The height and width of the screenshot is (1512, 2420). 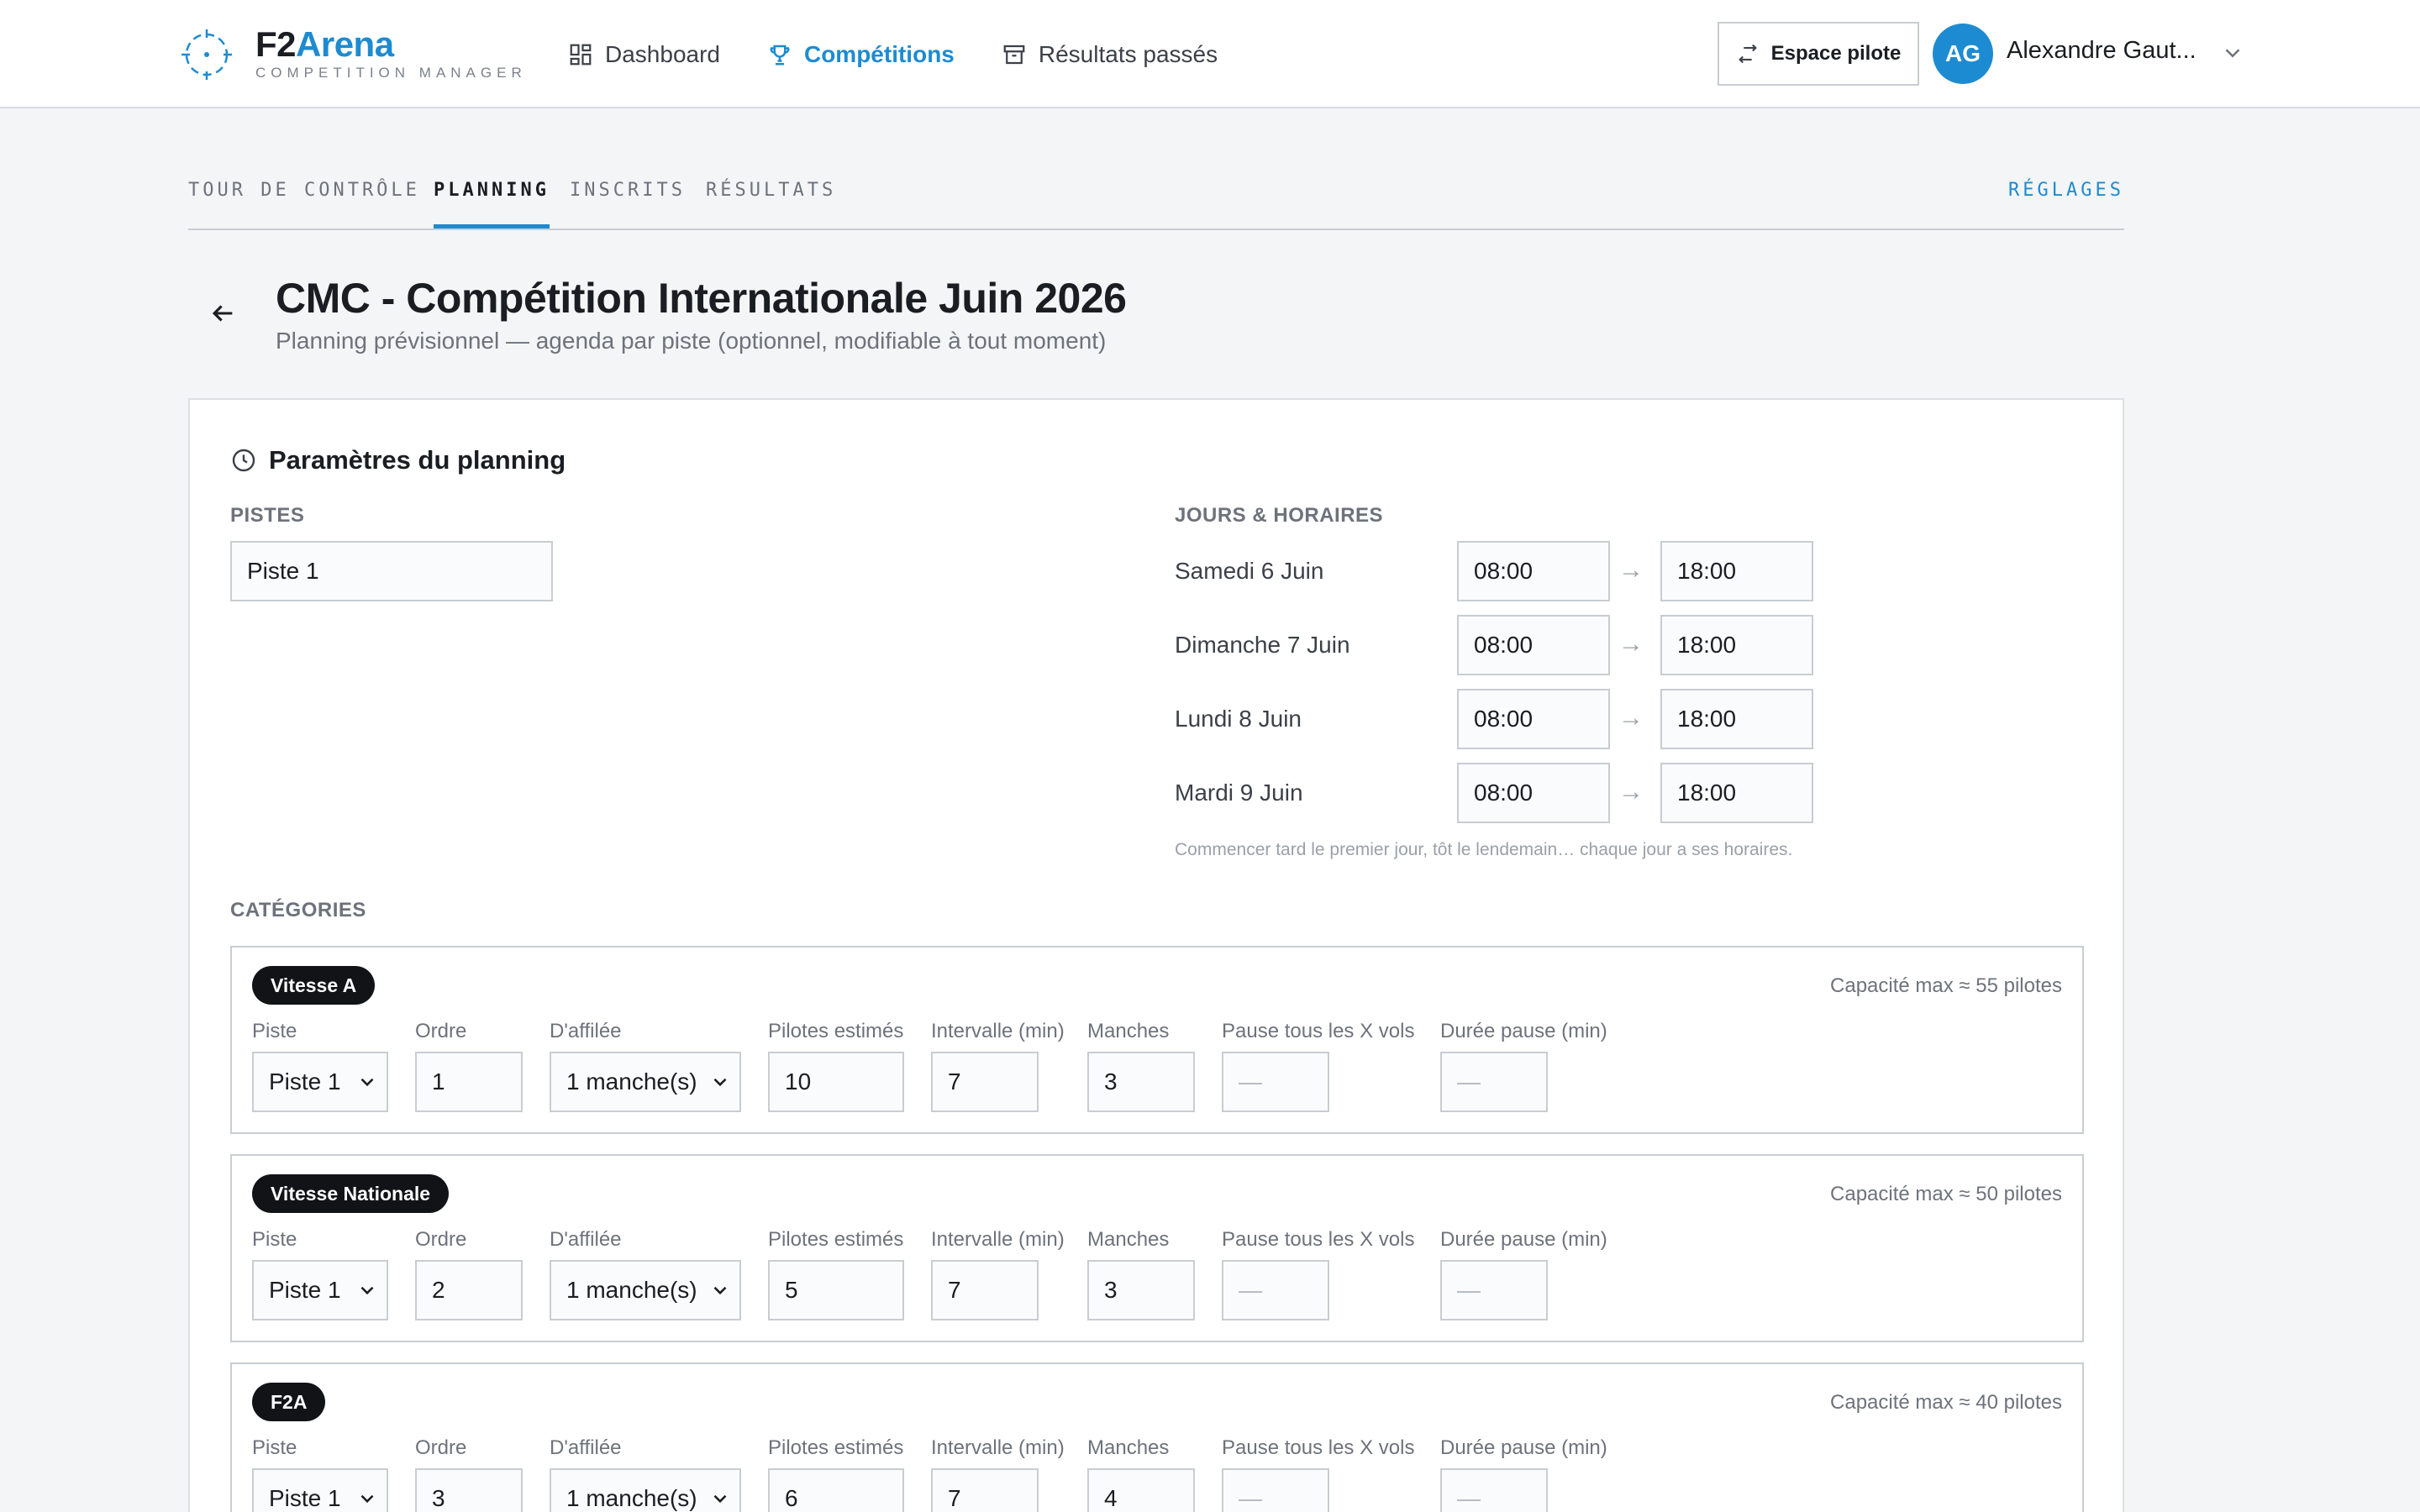 I want to click on pilotes-input: 10, so click(x=836, y=1082).